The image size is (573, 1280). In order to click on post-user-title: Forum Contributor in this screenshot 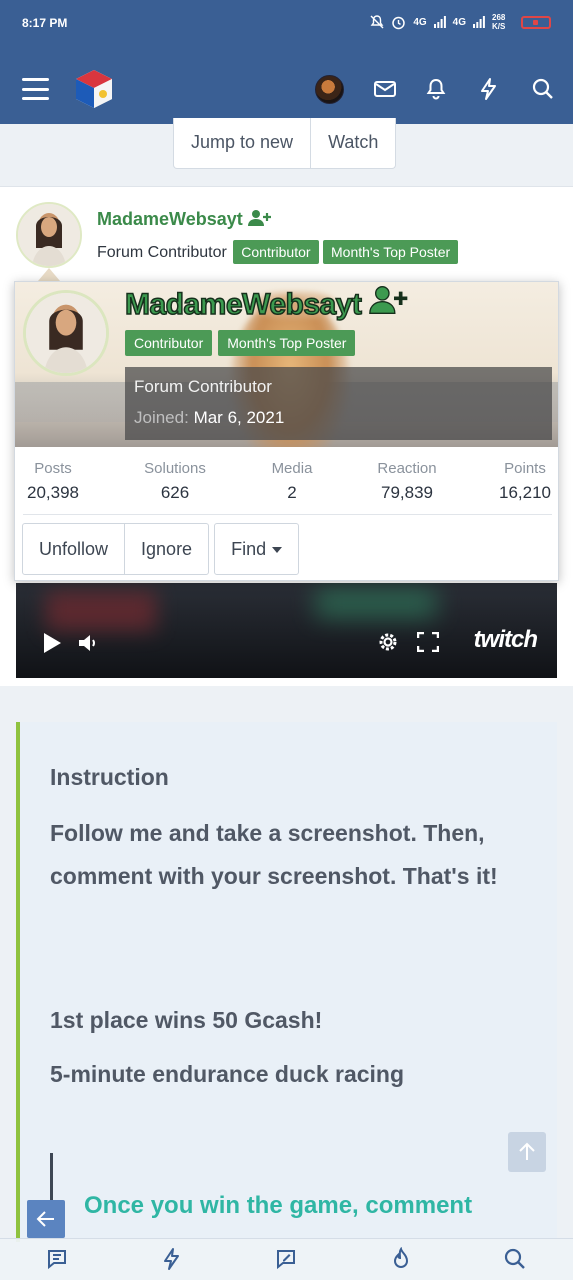, I will do `click(162, 252)`.